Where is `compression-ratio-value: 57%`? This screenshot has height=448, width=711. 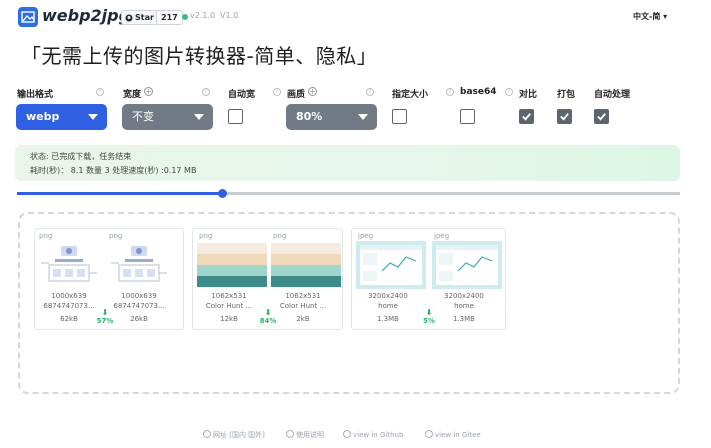 compression-ratio-value: 57% is located at coordinates (105, 321).